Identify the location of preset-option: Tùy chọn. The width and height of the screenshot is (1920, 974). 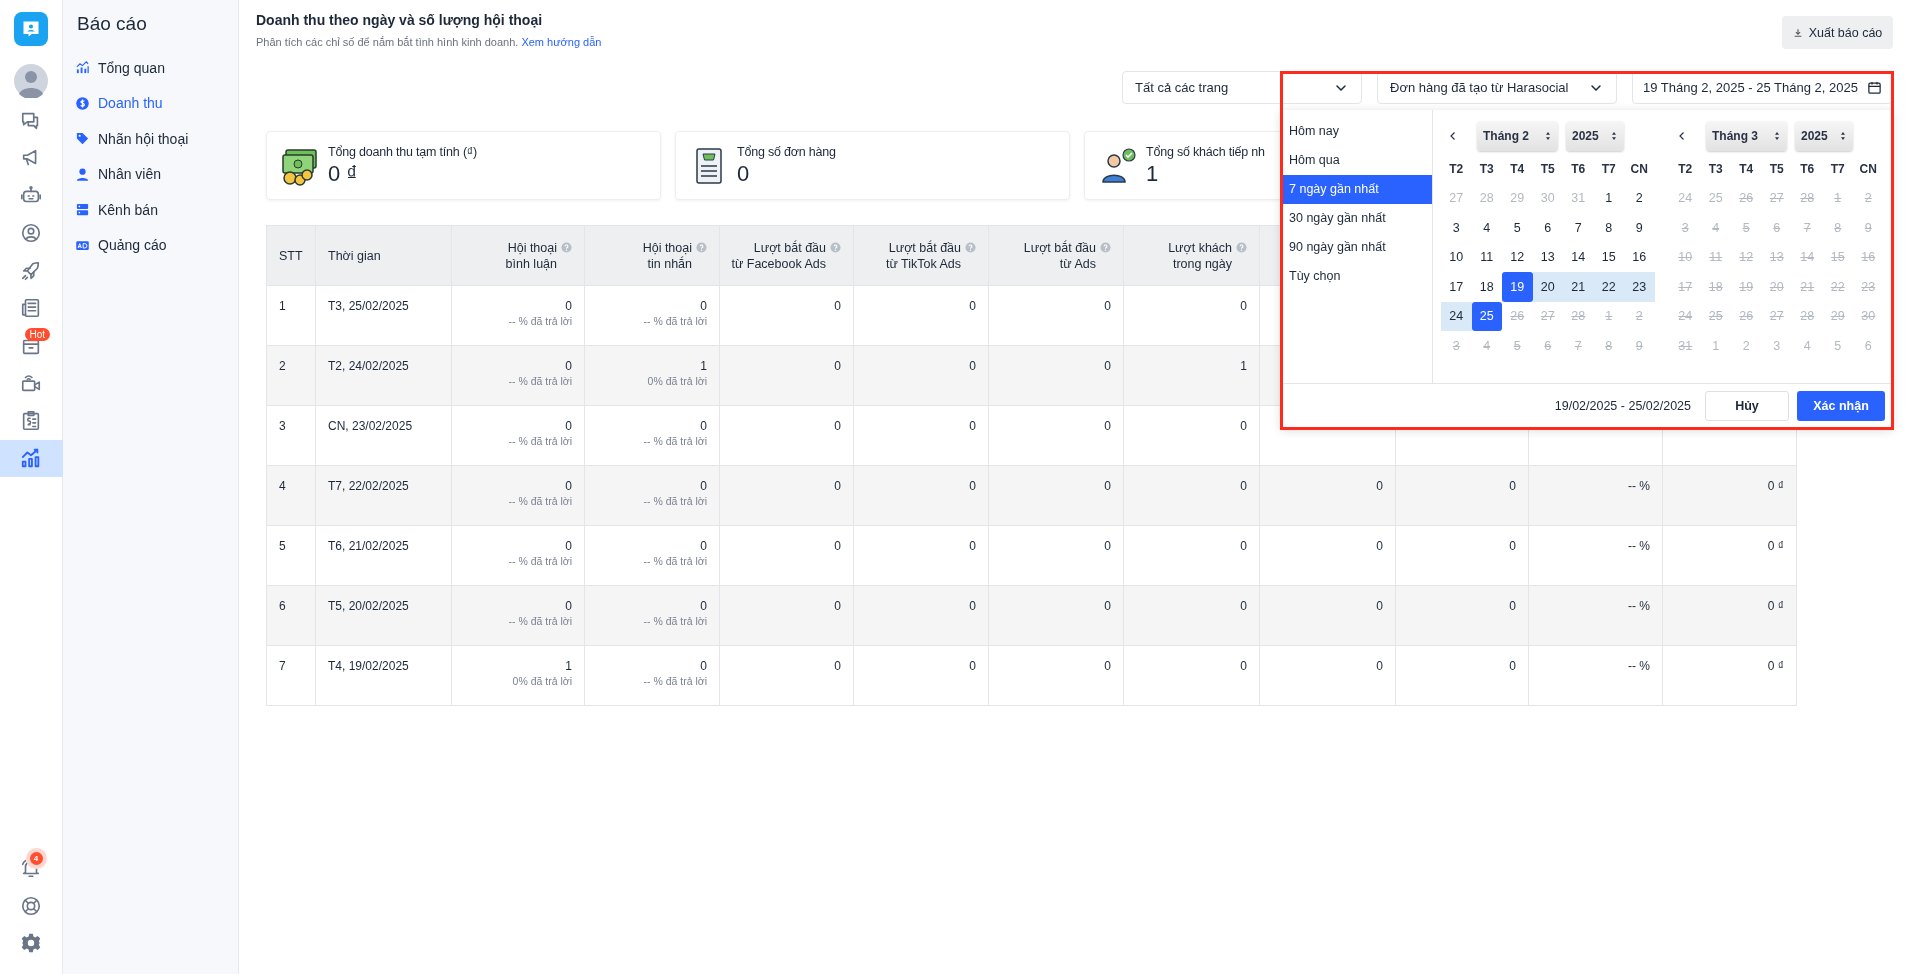
(1356, 276).